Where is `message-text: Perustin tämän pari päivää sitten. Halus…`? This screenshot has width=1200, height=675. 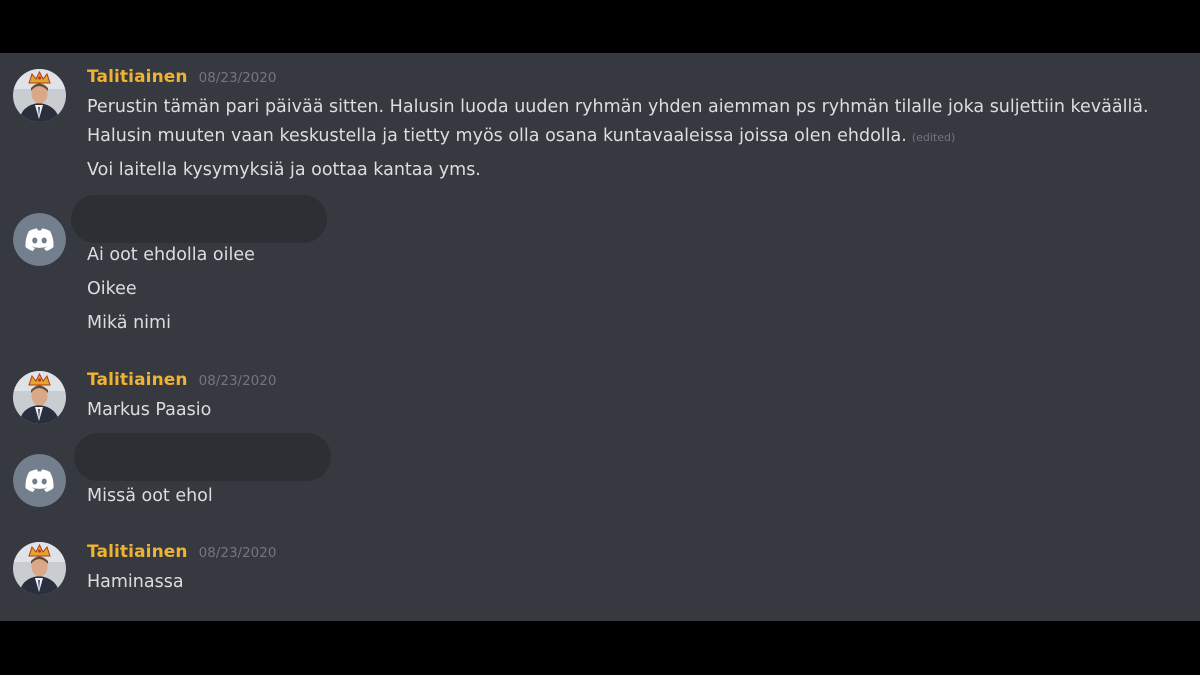 message-text: Perustin tämän pari päivää sitten. Halus… is located at coordinates (618, 107).